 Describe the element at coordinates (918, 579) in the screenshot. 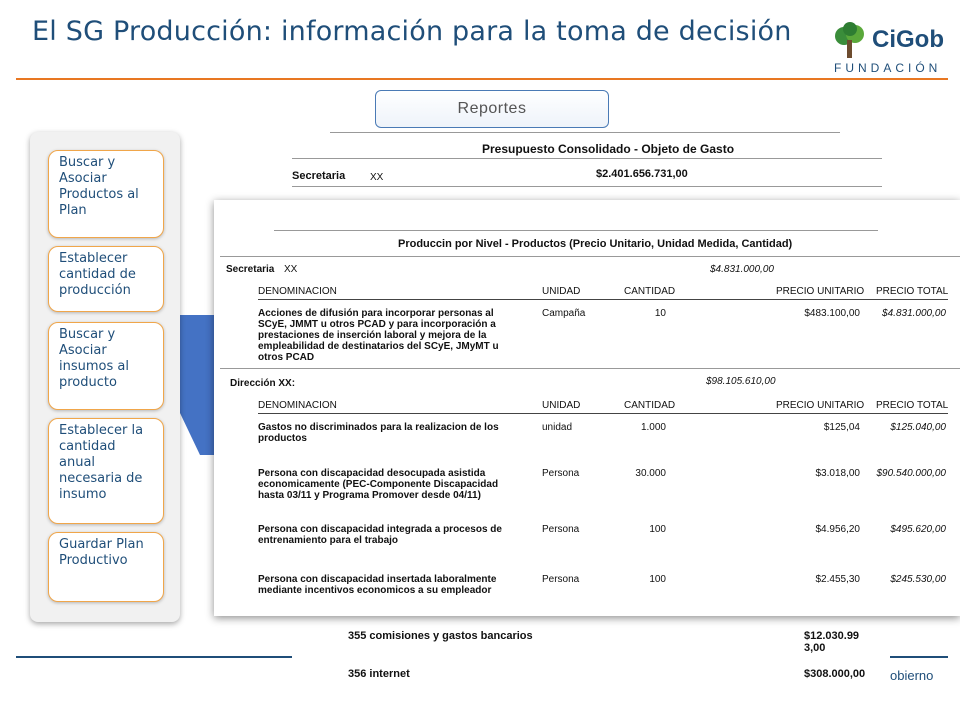

I see `product-total: $245.530,00` at that location.